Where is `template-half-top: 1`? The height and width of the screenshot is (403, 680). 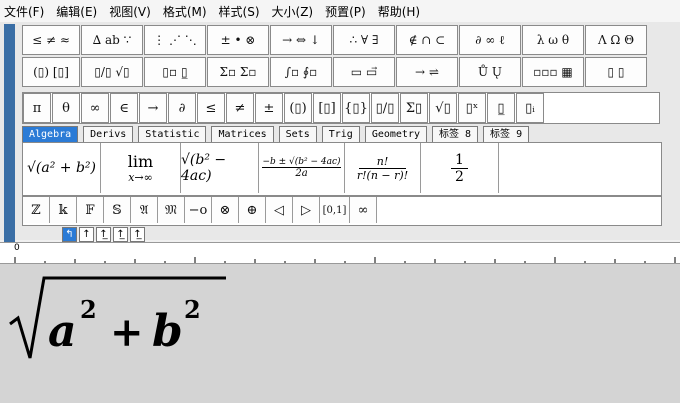 template-half-top: 1 is located at coordinates (459, 160).